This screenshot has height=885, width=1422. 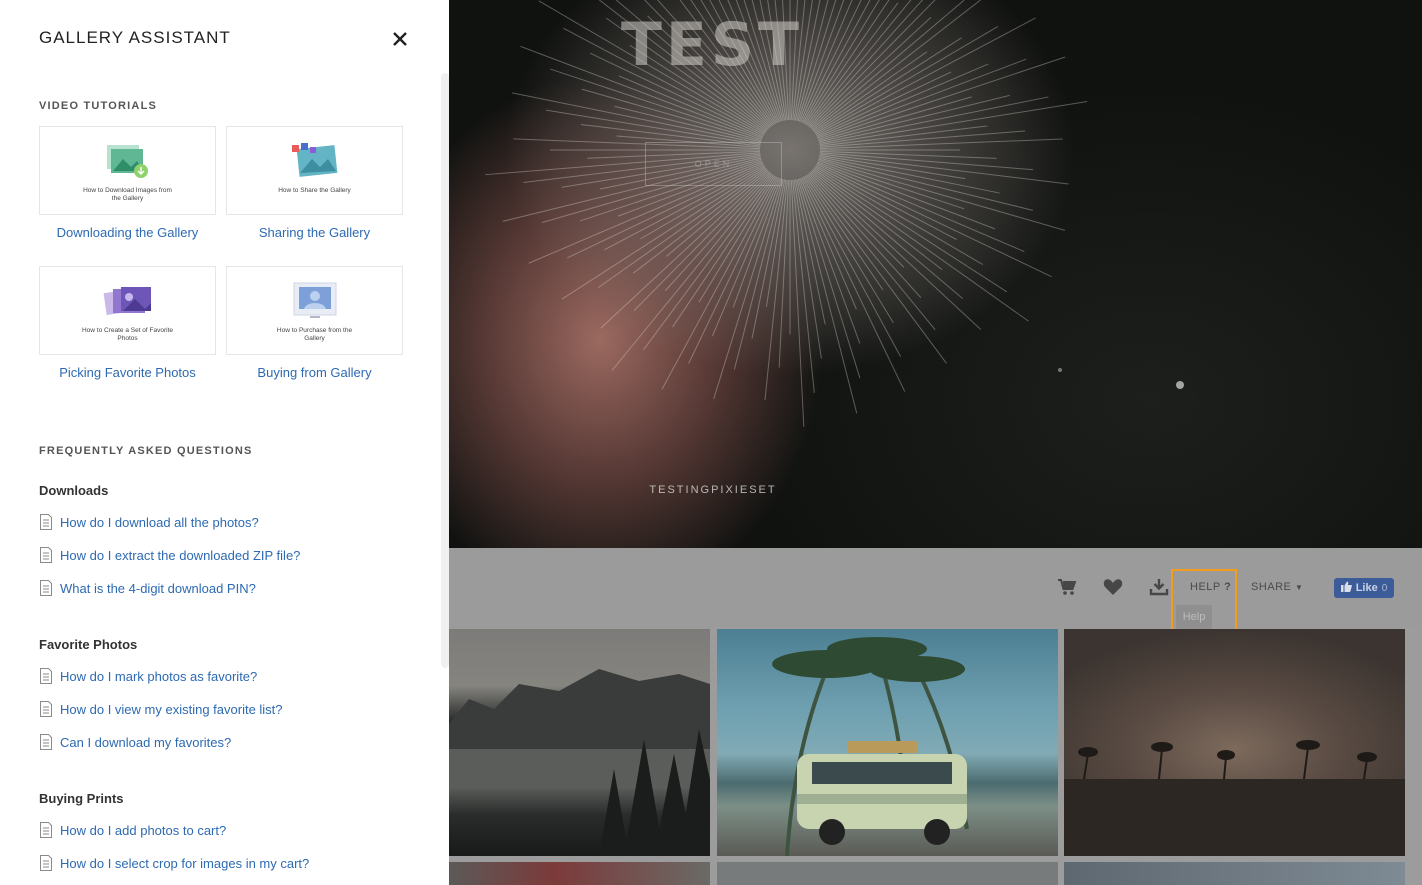 What do you see at coordinates (314, 372) in the screenshot?
I see `tutorial-label: Buying from Gallery` at bounding box center [314, 372].